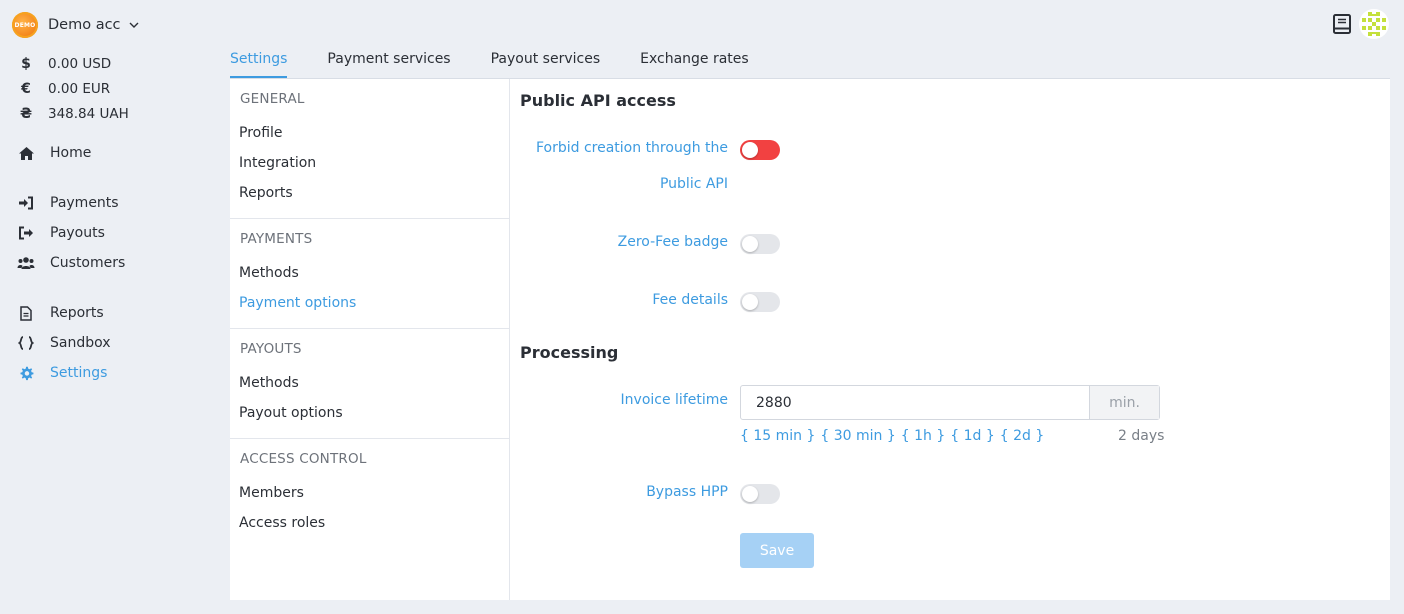  What do you see at coordinates (259, 62) in the screenshot?
I see `tab-settings: Settings` at bounding box center [259, 62].